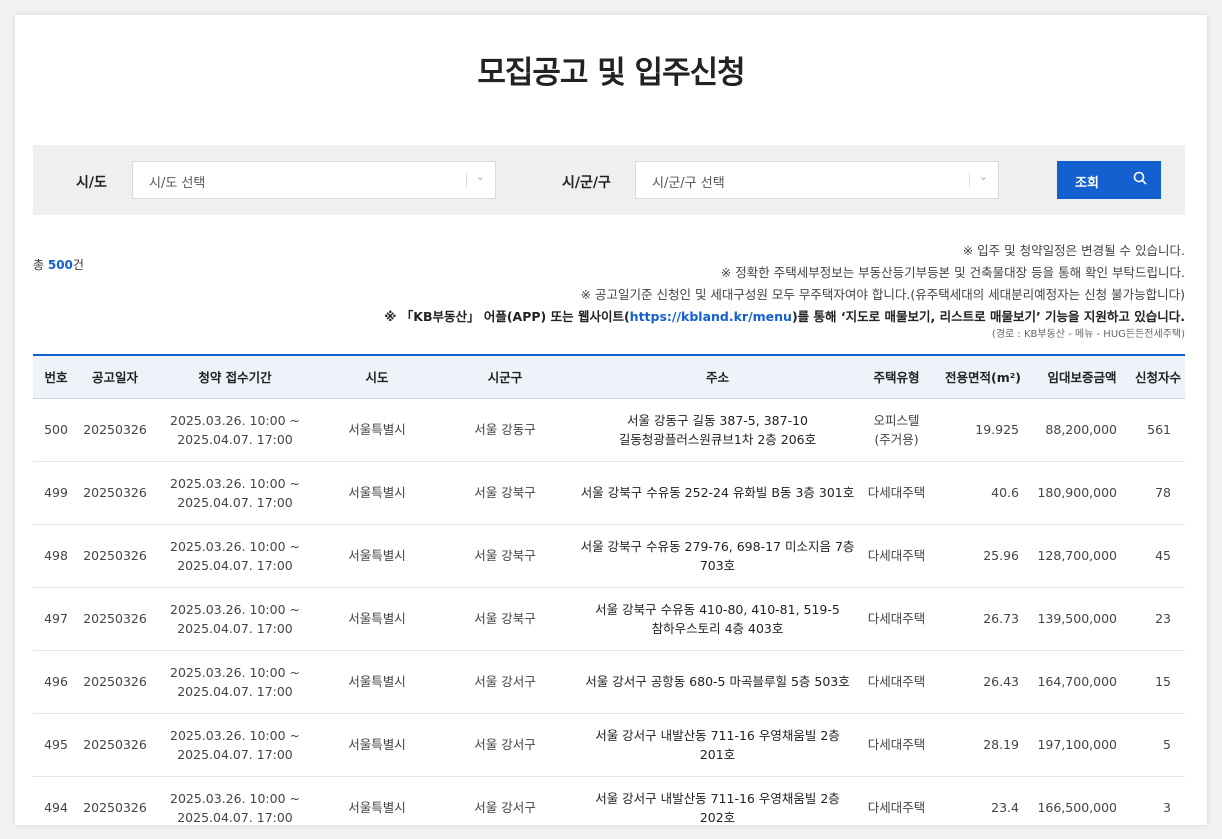 This screenshot has height=839, width=1222. I want to click on cell-applicants: 78, so click(1158, 493).